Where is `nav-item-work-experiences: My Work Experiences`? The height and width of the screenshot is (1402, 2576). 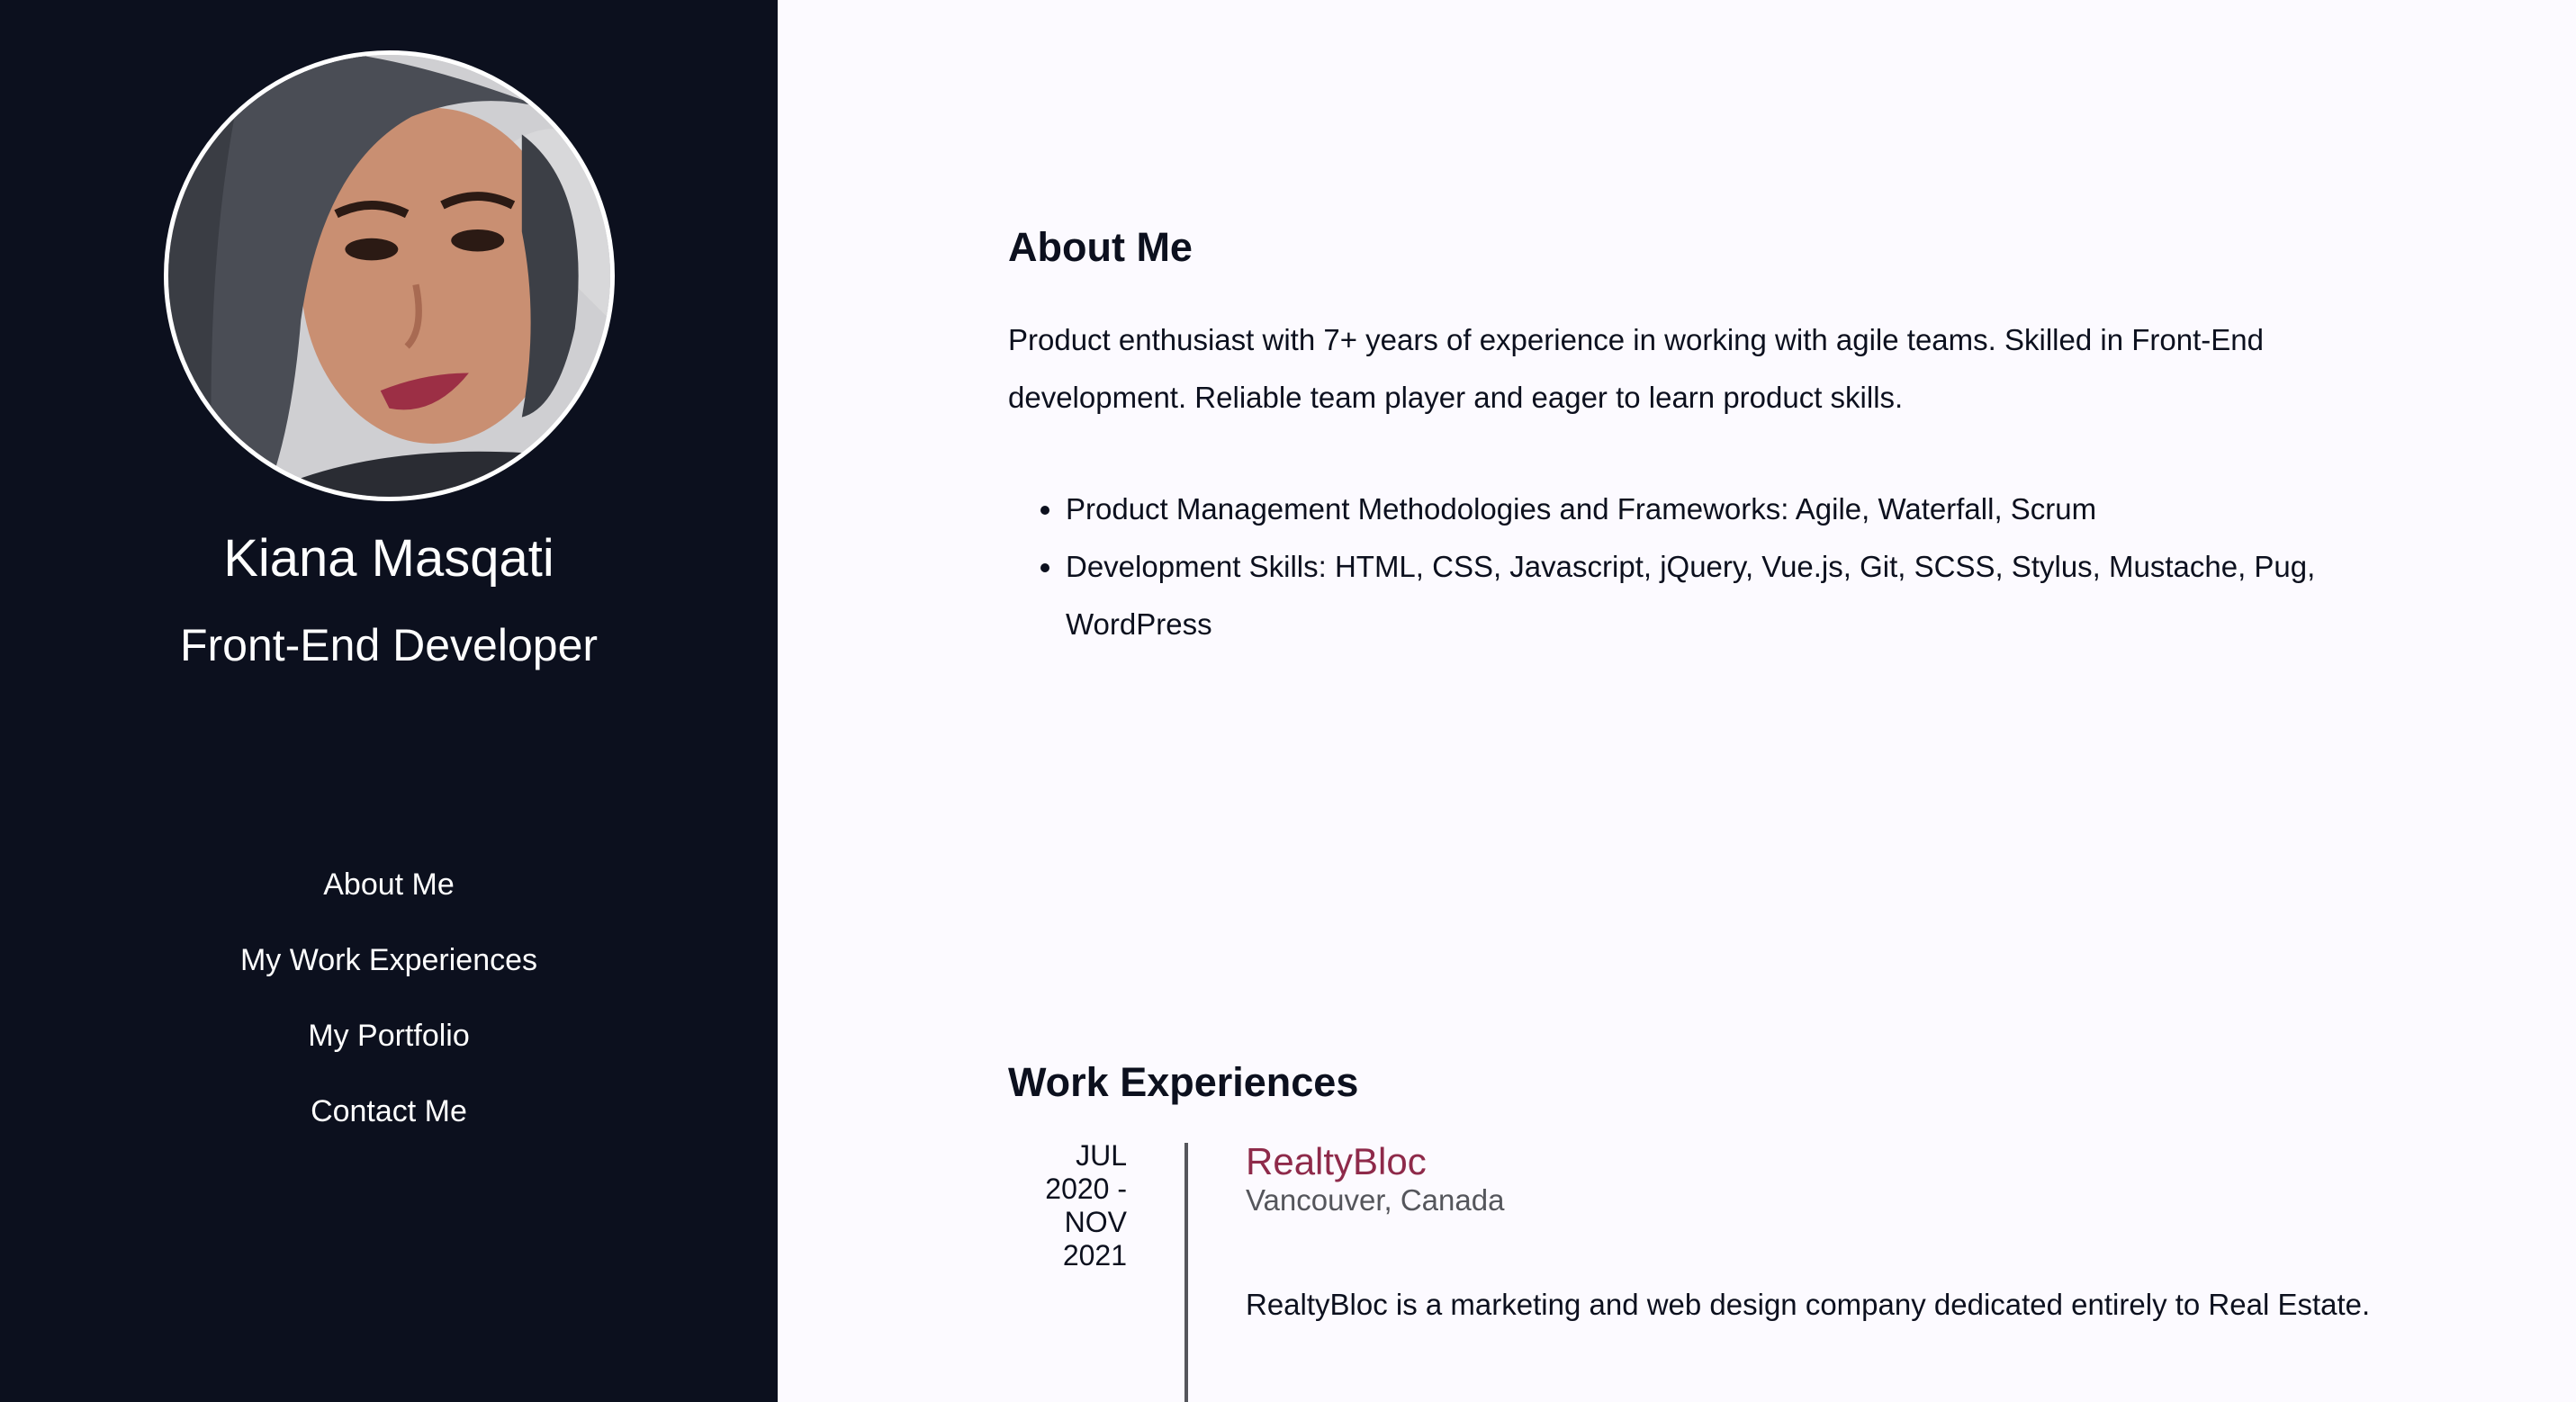 nav-item-work-experiences: My Work Experiences is located at coordinates (389, 979).